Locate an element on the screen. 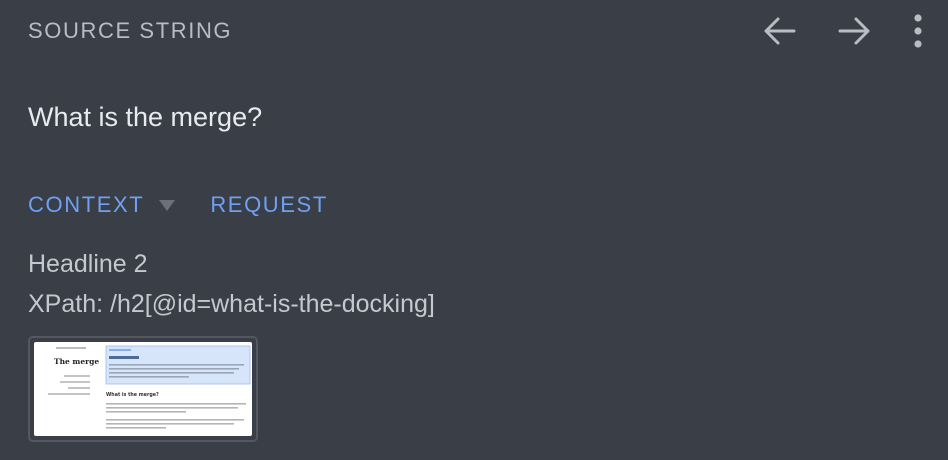  arrow-right-icon is located at coordinates (855, 31).